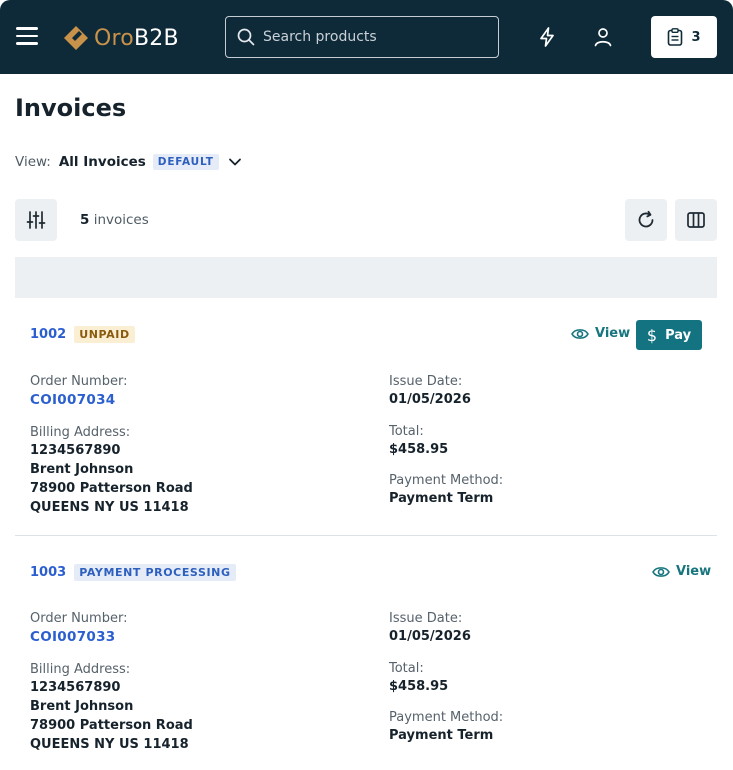 This screenshot has height=770, width=733. I want to click on search-box, so click(362, 37).